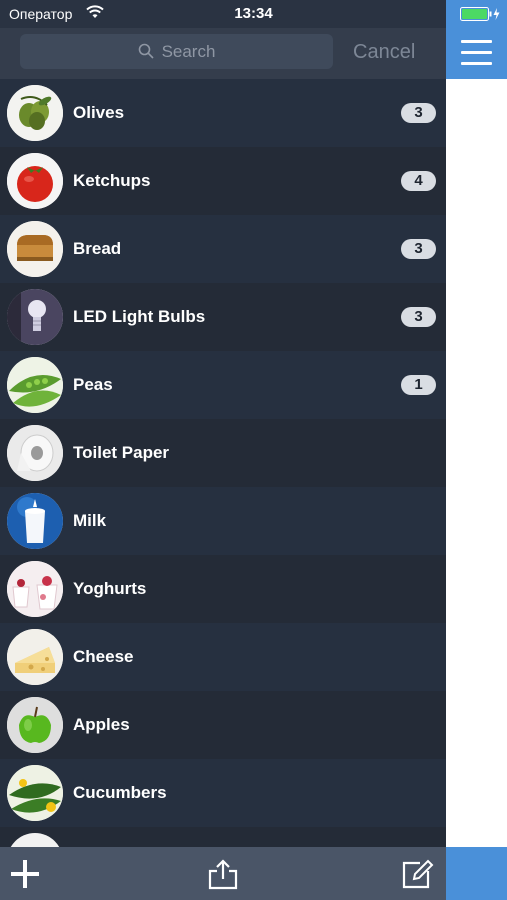 Image resolution: width=507 pixels, height=900 pixels. I want to click on item-name: Yoghurts, so click(110, 588).